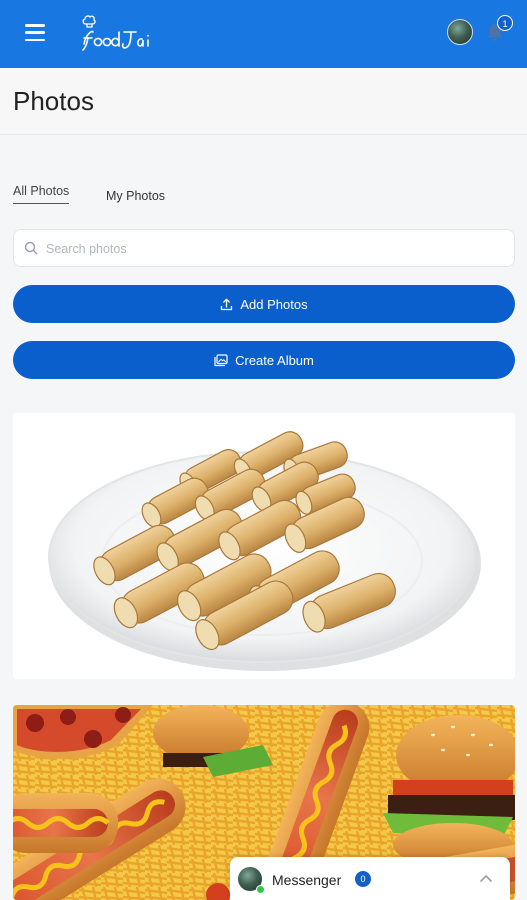 The width and height of the screenshot is (527, 900). I want to click on messenger-bar: Messenger 0, so click(370, 878).